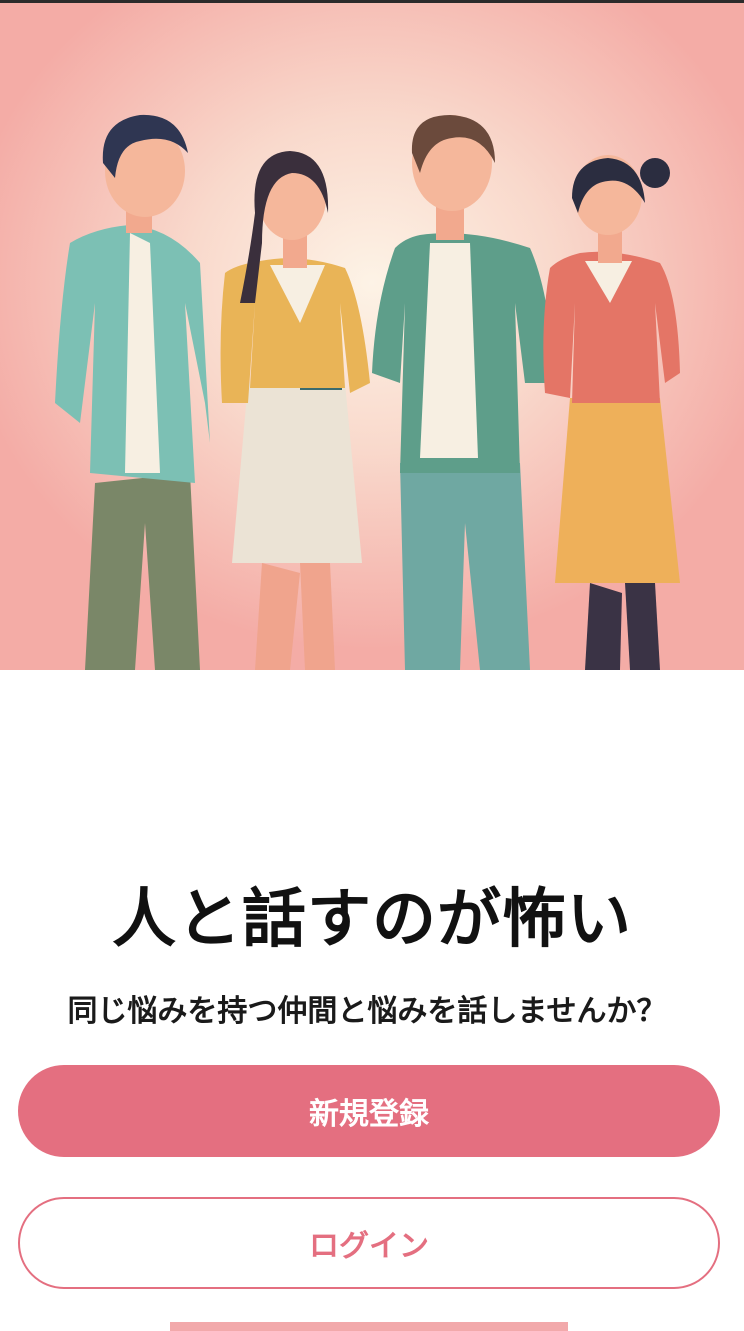 The width and height of the screenshot is (744, 1331). Describe the element at coordinates (367, 1011) in the screenshot. I see `page-subtitle: 同じ悩みを持つ仲間と悩みを話しませんか？` at that location.